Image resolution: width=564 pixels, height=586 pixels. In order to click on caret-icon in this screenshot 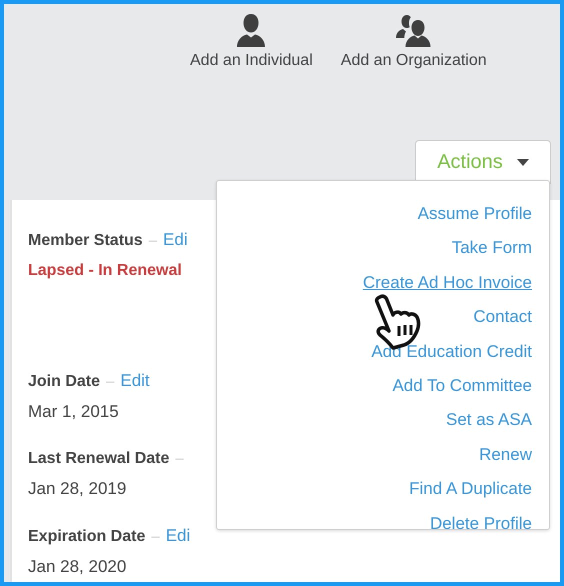, I will do `click(522, 162)`.